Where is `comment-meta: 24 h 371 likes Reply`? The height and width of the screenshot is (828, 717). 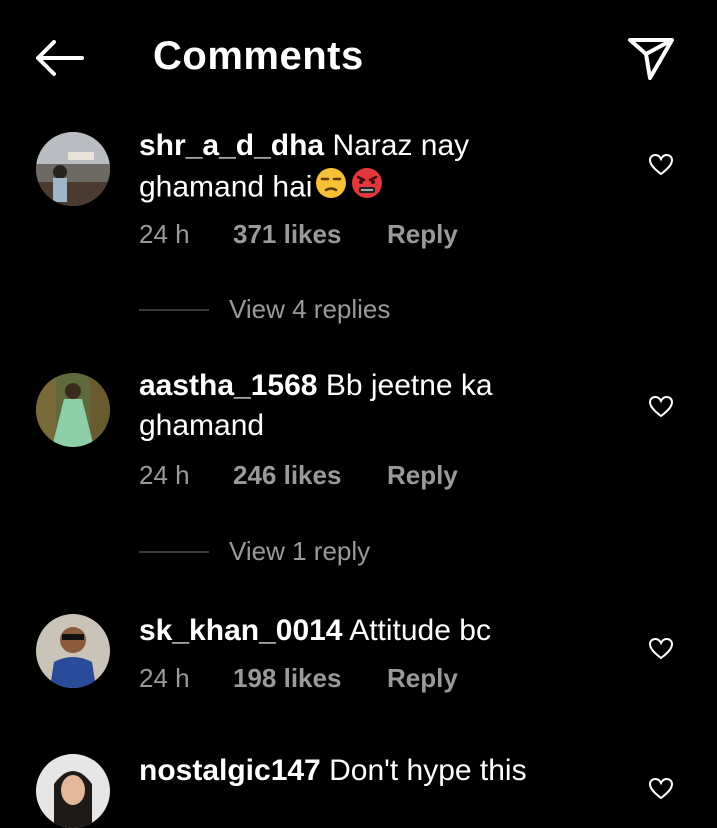
comment-meta: 24 h 371 likes Reply is located at coordinates (298, 234).